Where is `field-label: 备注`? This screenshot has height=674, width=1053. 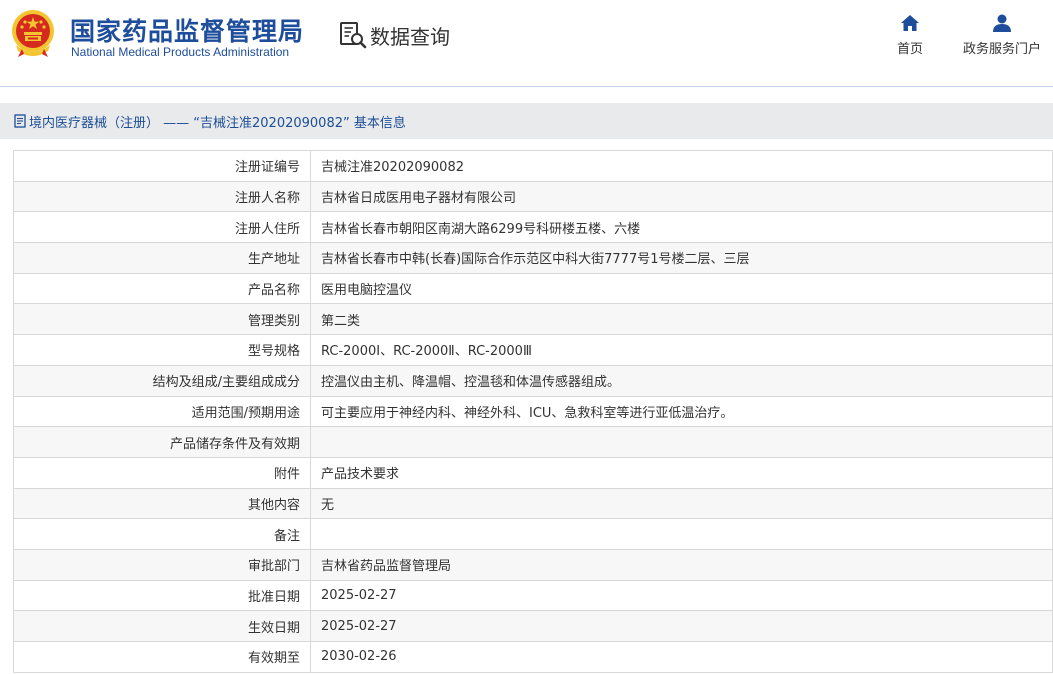
field-label: 备注 is located at coordinates (162, 534).